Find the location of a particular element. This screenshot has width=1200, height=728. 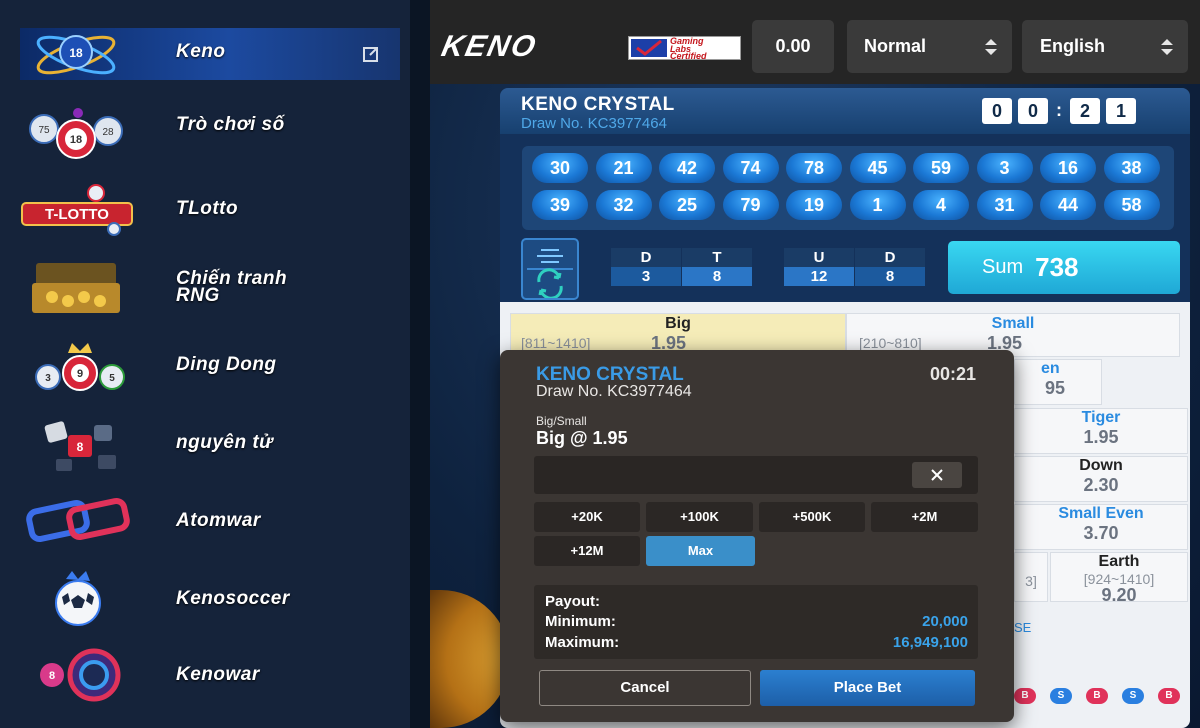

odd-small-even: Small Even 3.70 is located at coordinates (1101, 527).